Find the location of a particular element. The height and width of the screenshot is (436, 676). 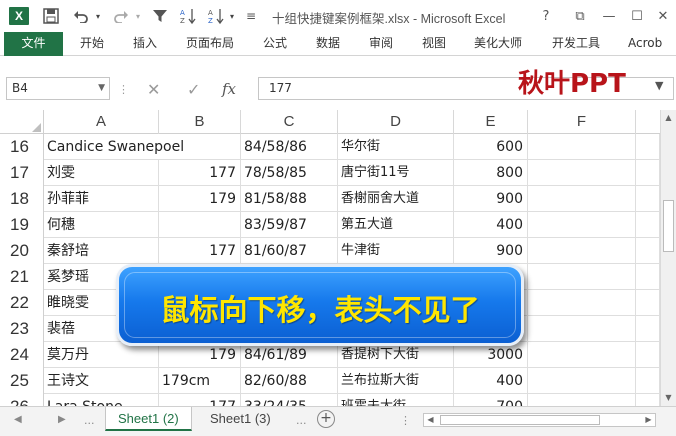

ribbon-display-button: ⧉ is located at coordinates (580, 16).